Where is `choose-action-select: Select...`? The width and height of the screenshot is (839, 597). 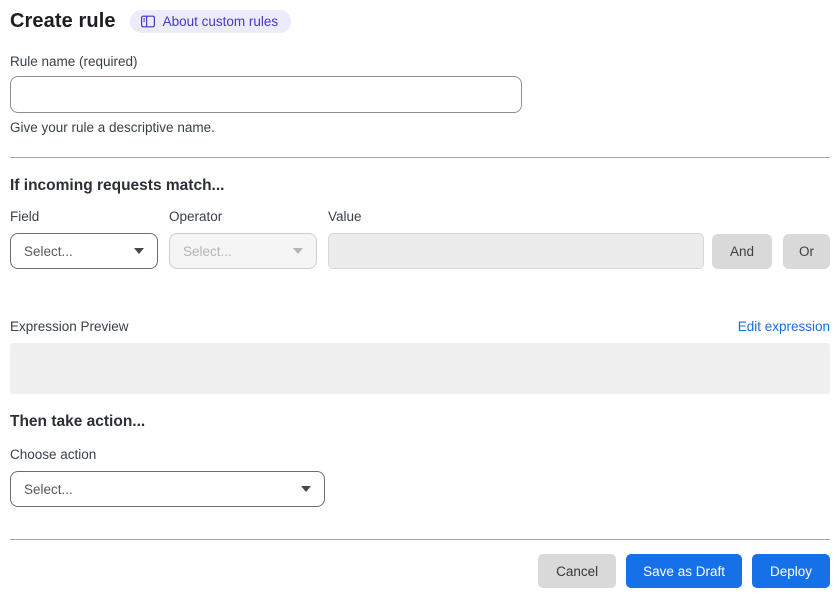 choose-action-select: Select... is located at coordinates (167, 489).